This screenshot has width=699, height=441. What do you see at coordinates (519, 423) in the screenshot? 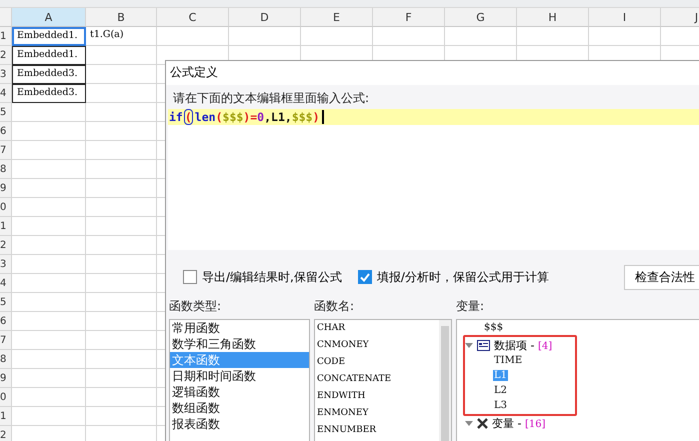
I see `tree-group-label: 变量 - [16]` at bounding box center [519, 423].